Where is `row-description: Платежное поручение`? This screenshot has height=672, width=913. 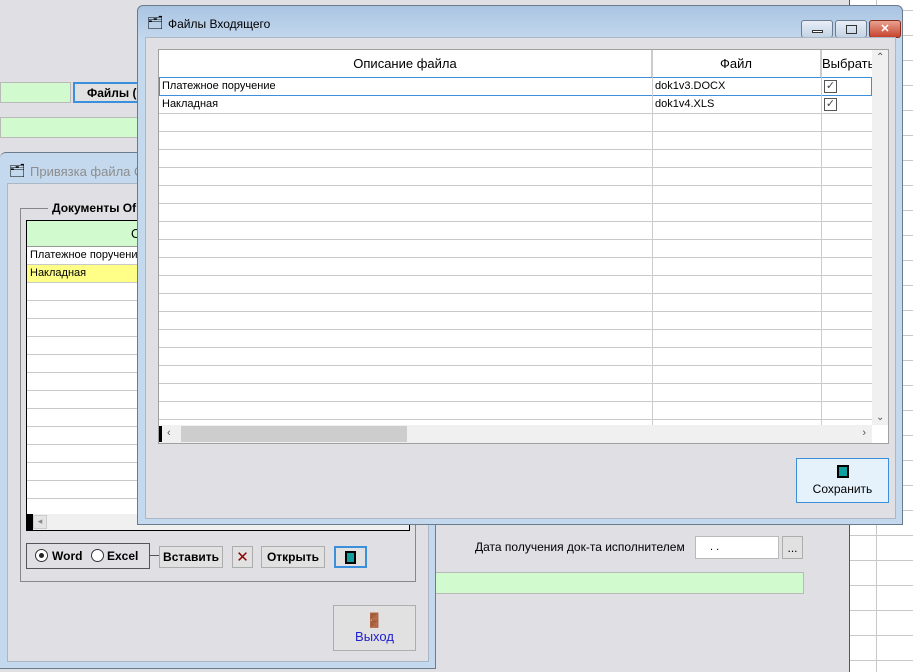
row-description: Платежное поручение is located at coordinates (219, 86).